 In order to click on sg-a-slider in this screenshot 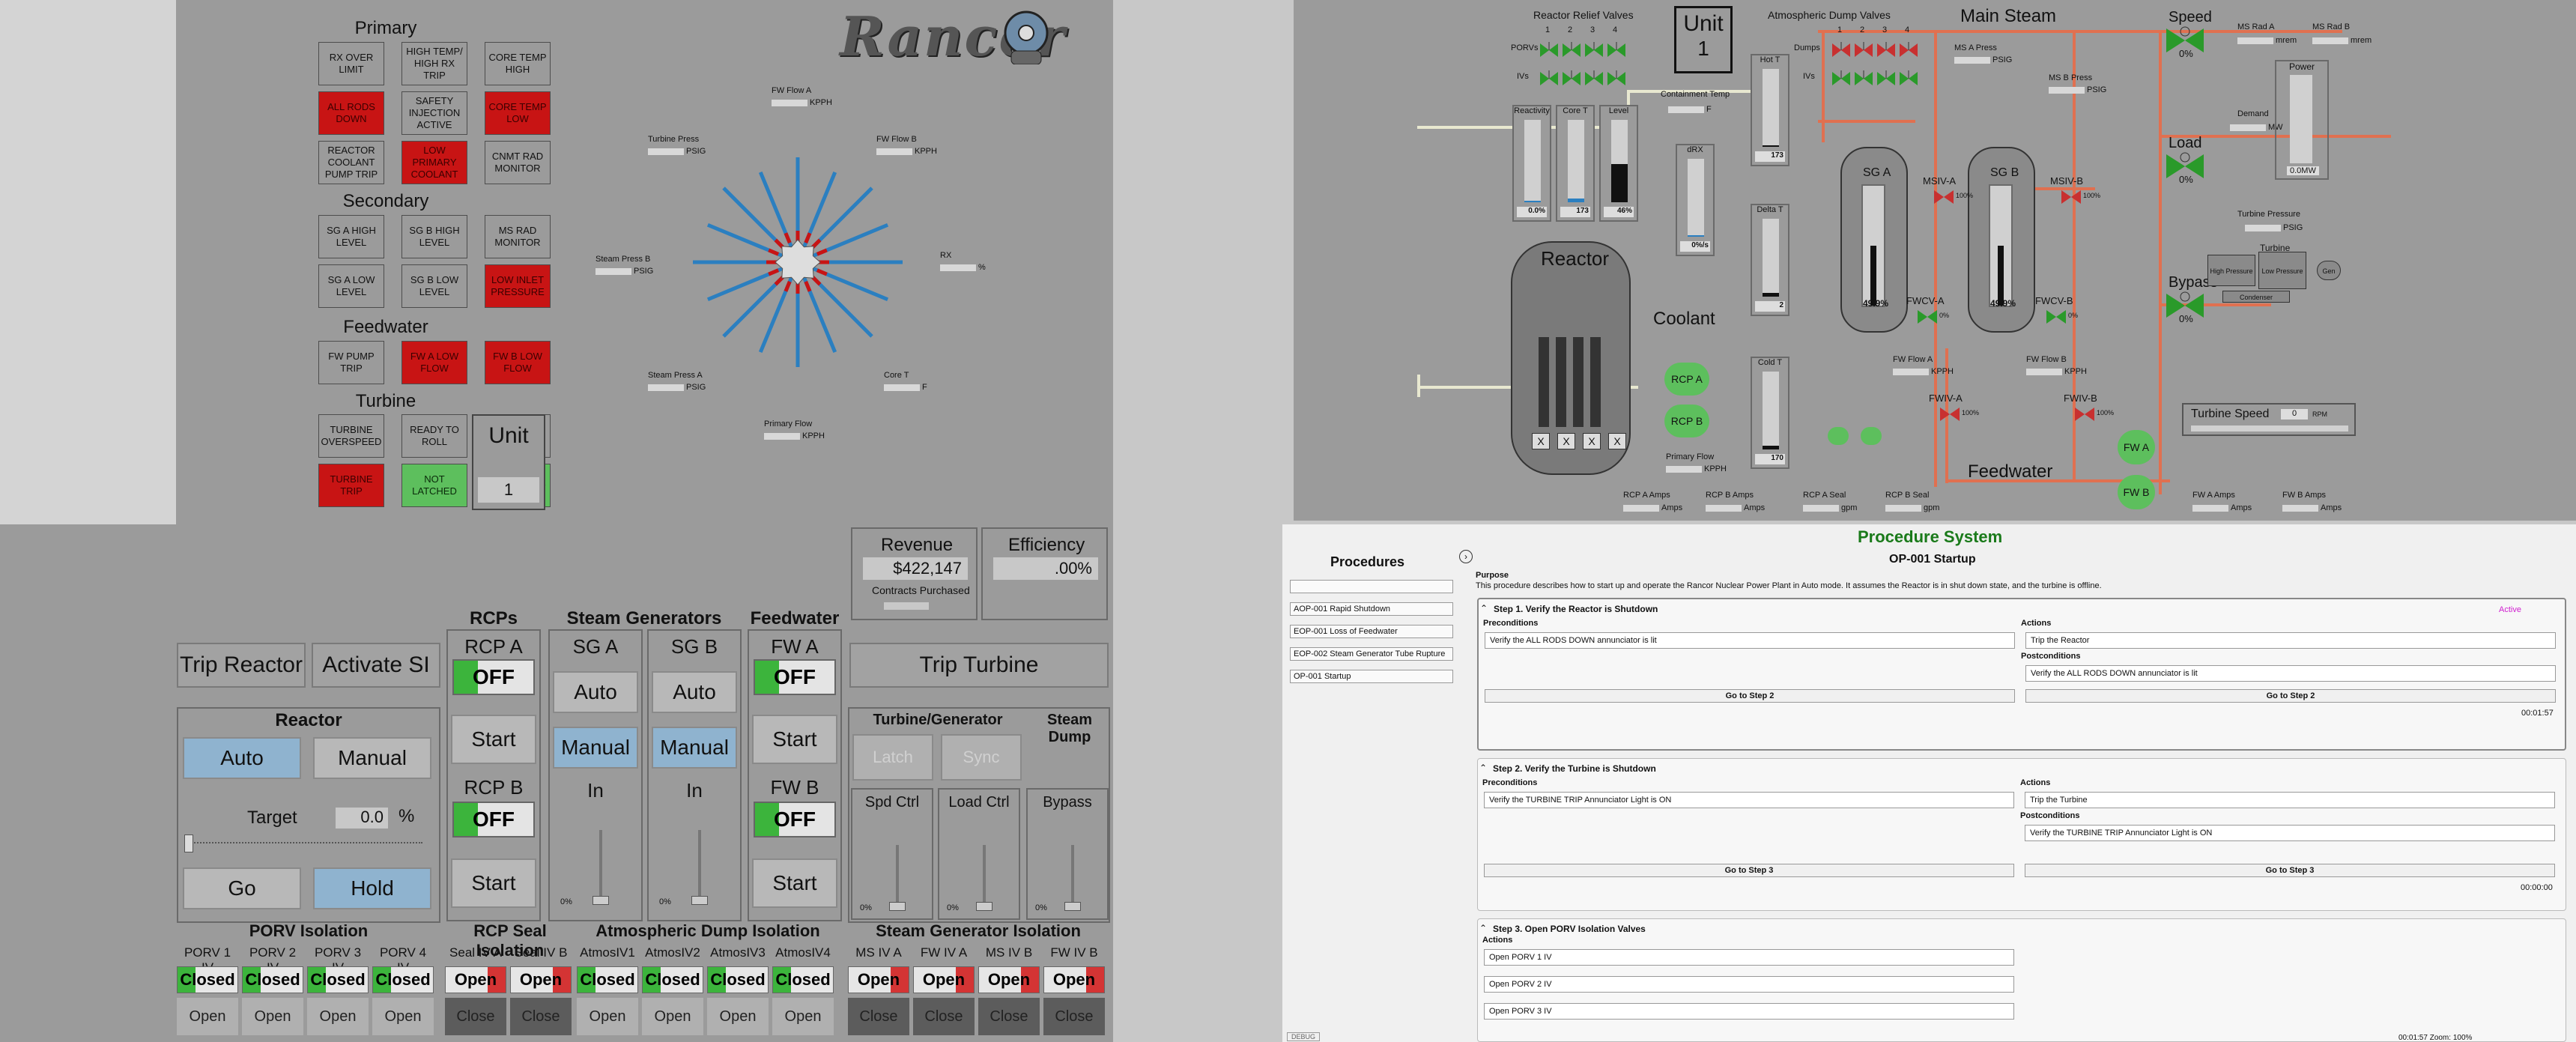, I will do `click(601, 866)`.